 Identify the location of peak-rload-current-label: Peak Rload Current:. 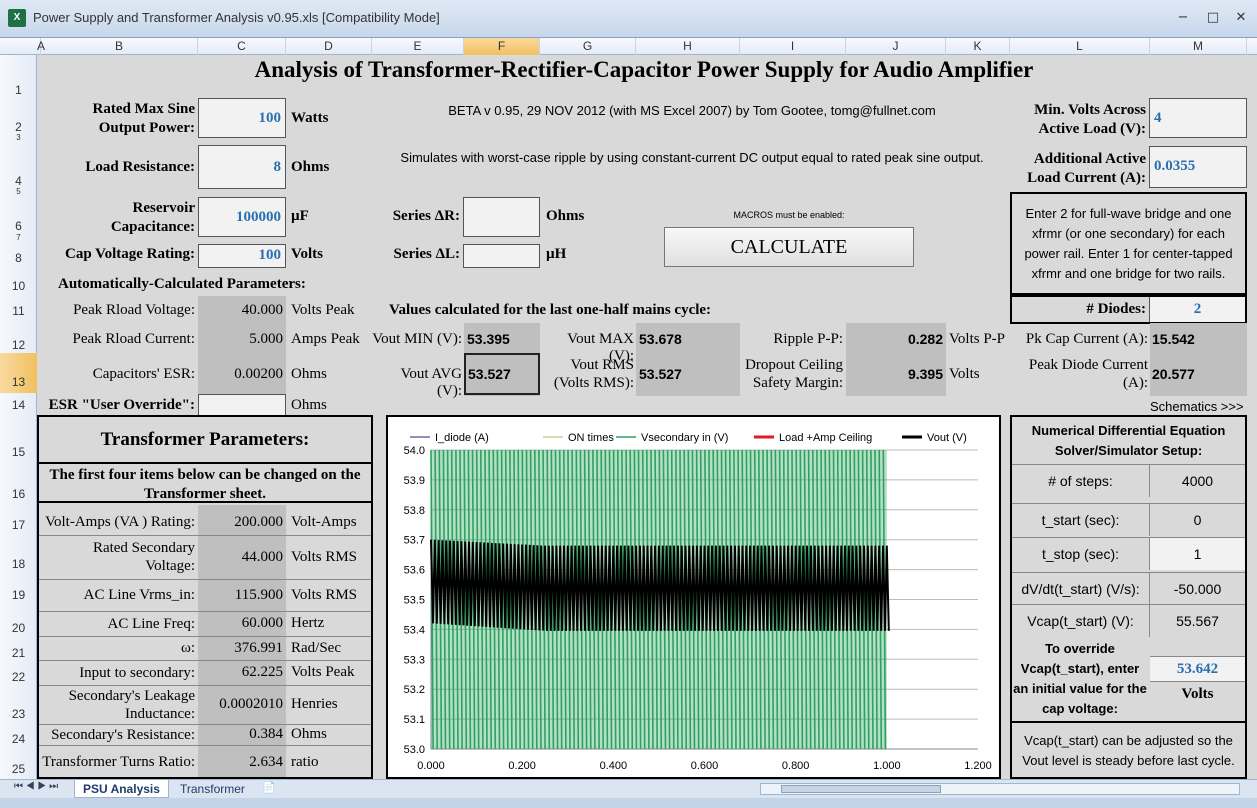
(133, 339).